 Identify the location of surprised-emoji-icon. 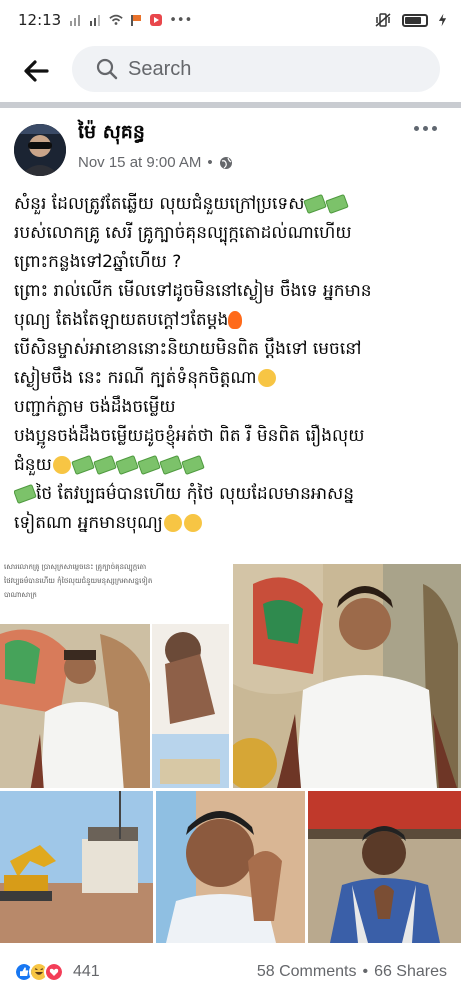
(61, 465).